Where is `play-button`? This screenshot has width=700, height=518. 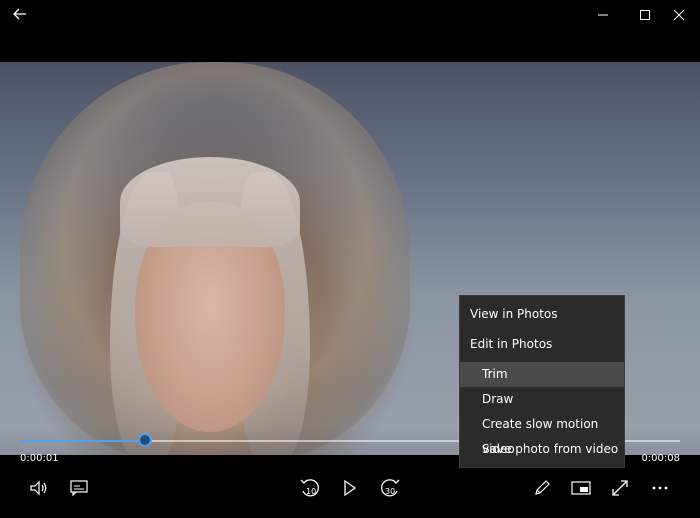
play-button is located at coordinates (350, 488).